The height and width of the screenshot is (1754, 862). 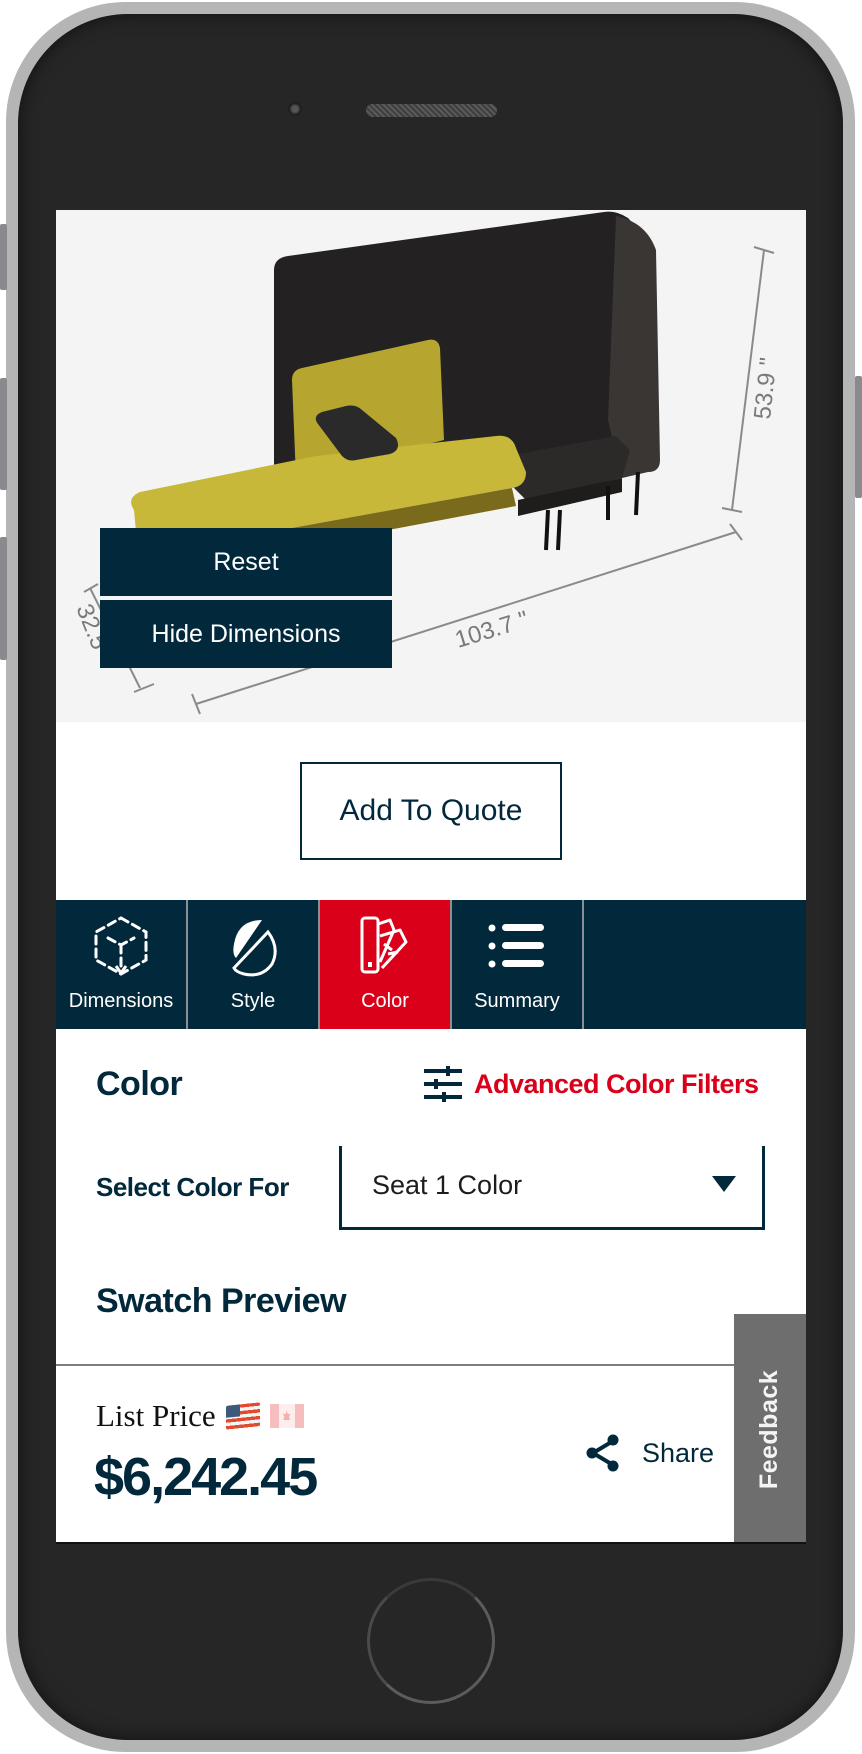 I want to click on dropdown-arrow-icon, so click(x=724, y=1184).